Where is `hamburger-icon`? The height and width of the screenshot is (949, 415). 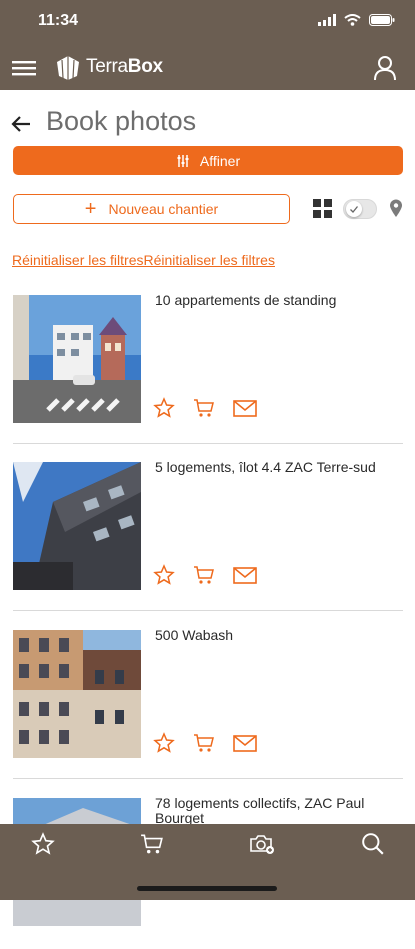 hamburger-icon is located at coordinates (25, 68).